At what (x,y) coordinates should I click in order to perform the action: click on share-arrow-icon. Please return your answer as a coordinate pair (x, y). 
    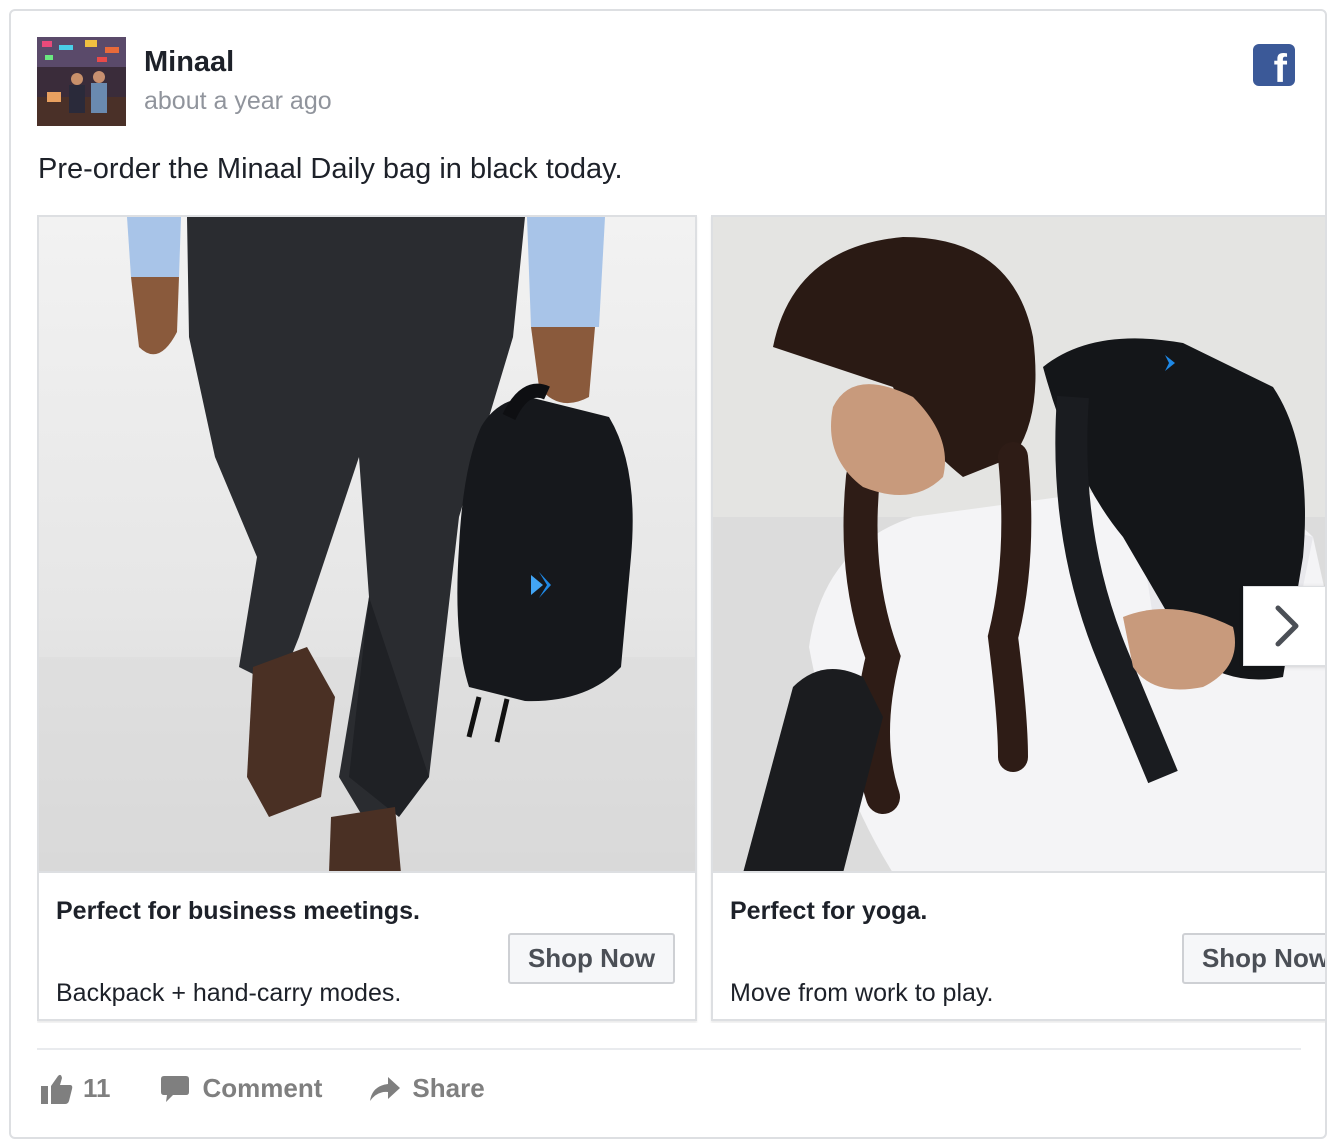
    Looking at the image, I should click on (385, 1088).